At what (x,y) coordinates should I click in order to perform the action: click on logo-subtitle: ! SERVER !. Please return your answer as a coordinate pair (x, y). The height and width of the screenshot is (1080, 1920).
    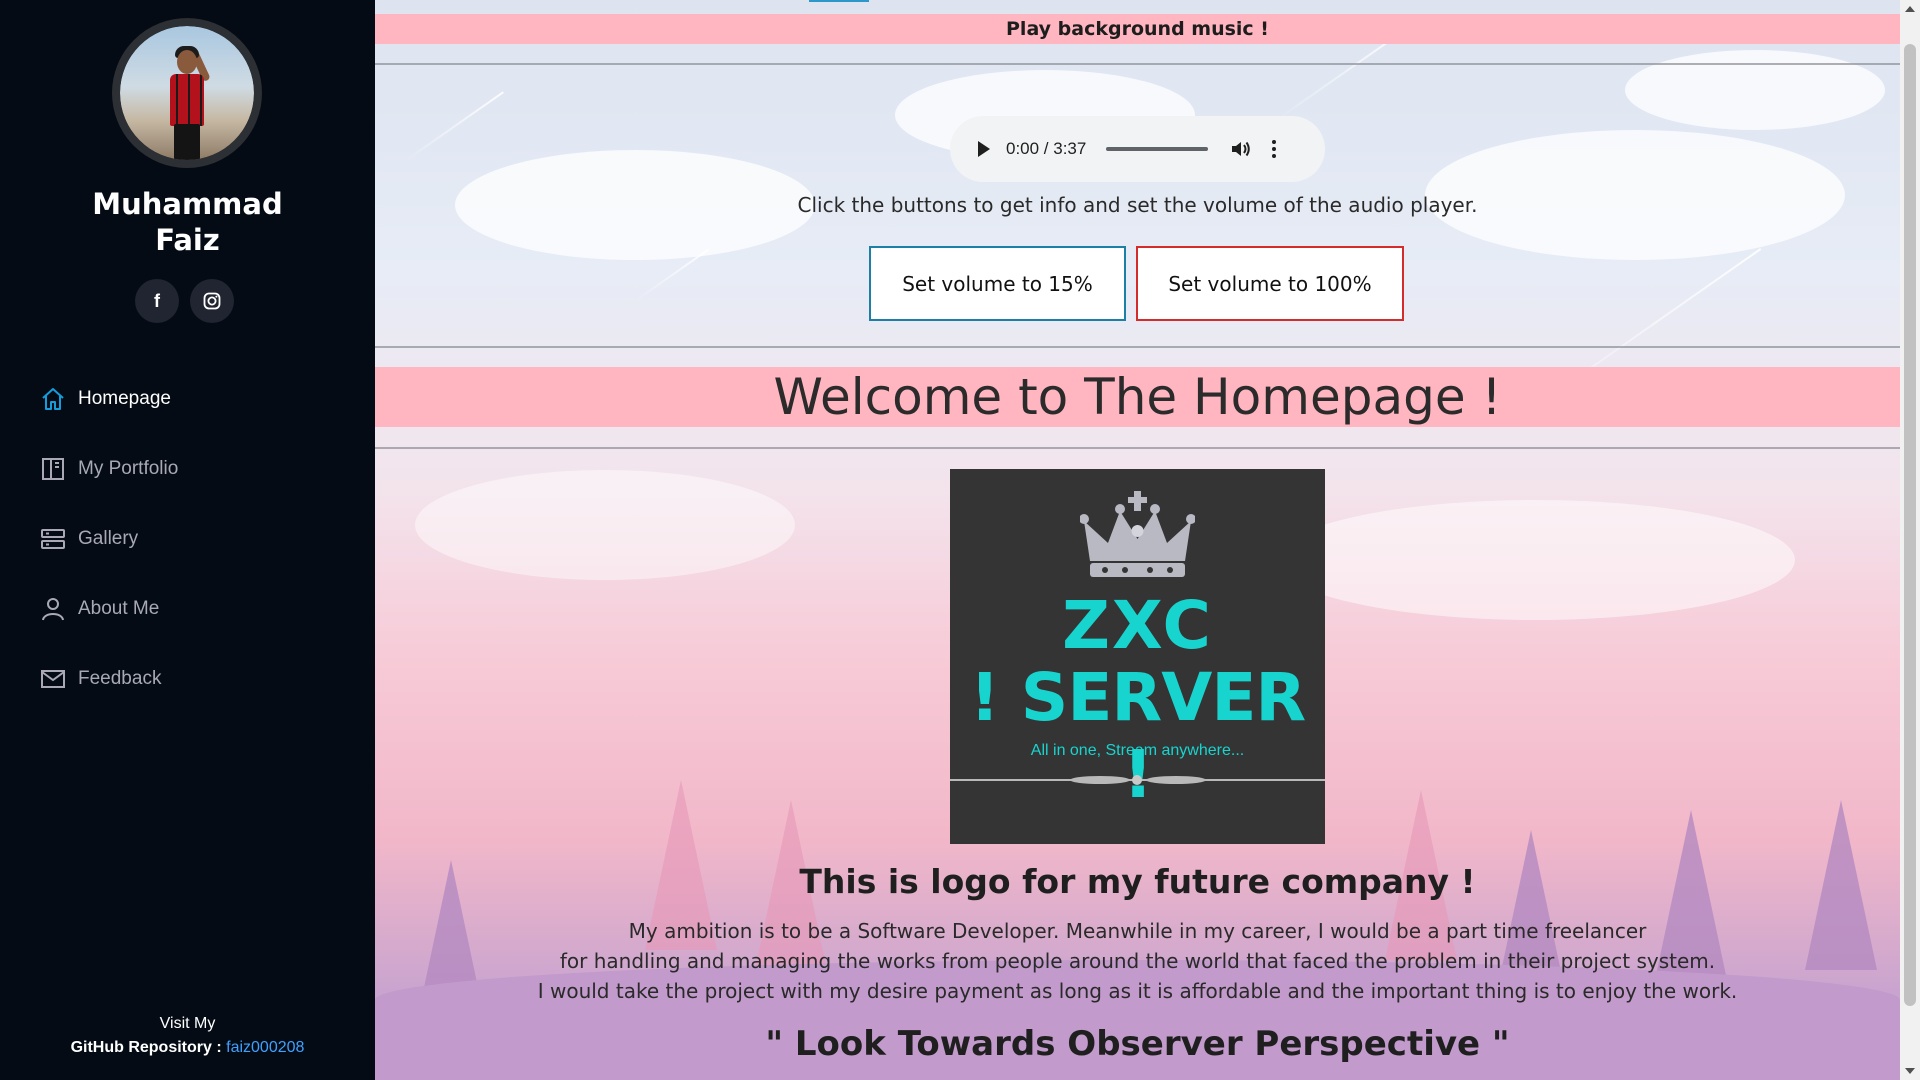
    Looking at the image, I should click on (1138, 736).